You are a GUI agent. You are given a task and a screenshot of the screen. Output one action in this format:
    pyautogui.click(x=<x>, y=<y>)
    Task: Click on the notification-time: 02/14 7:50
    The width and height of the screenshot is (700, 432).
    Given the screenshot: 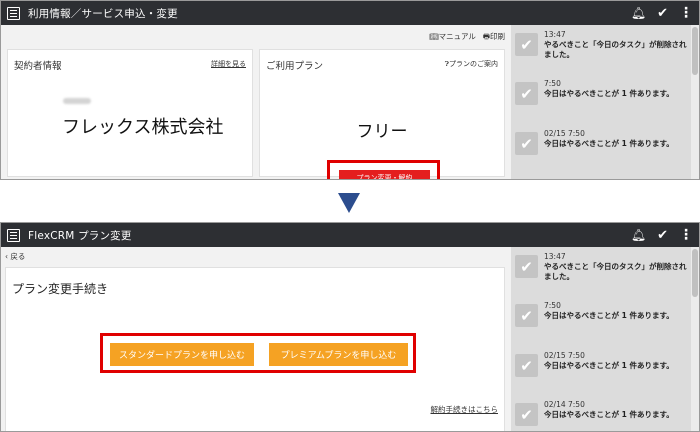 What is the action you would take?
    pyautogui.click(x=564, y=404)
    